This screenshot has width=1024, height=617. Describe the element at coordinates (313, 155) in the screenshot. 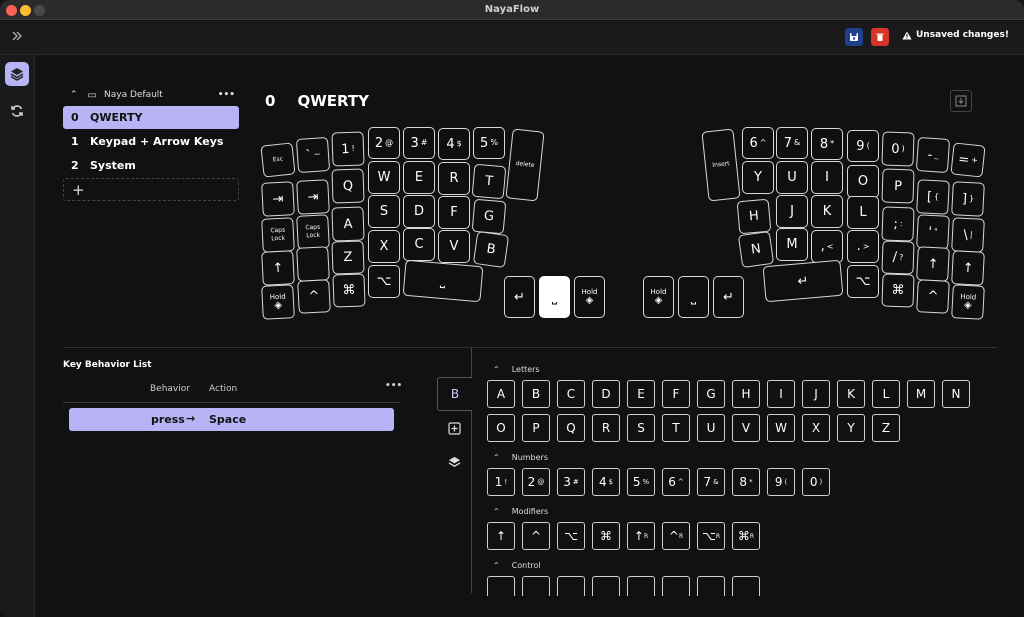

I see `key-left-1: ` ~` at that location.